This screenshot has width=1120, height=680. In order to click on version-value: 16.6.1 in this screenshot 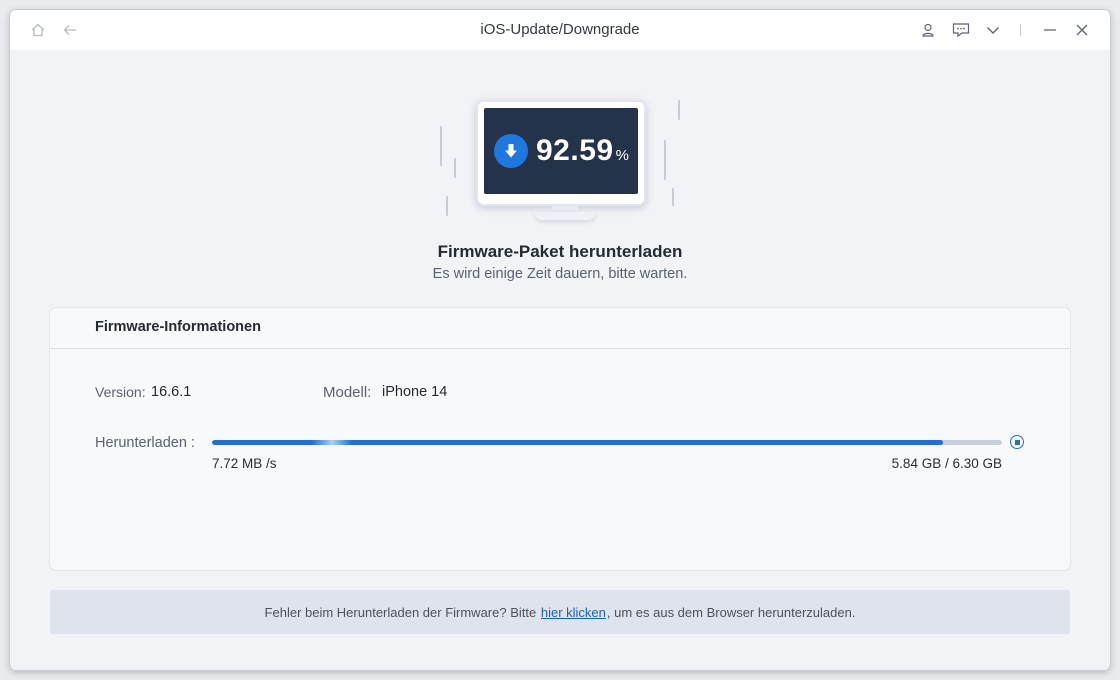, I will do `click(171, 392)`.